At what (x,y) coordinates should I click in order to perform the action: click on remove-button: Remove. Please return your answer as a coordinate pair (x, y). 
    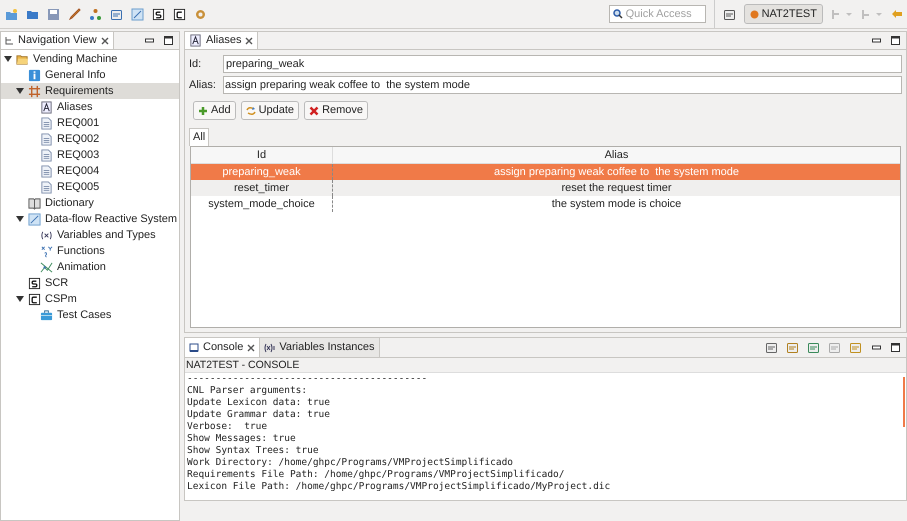
    Looking at the image, I should click on (336, 110).